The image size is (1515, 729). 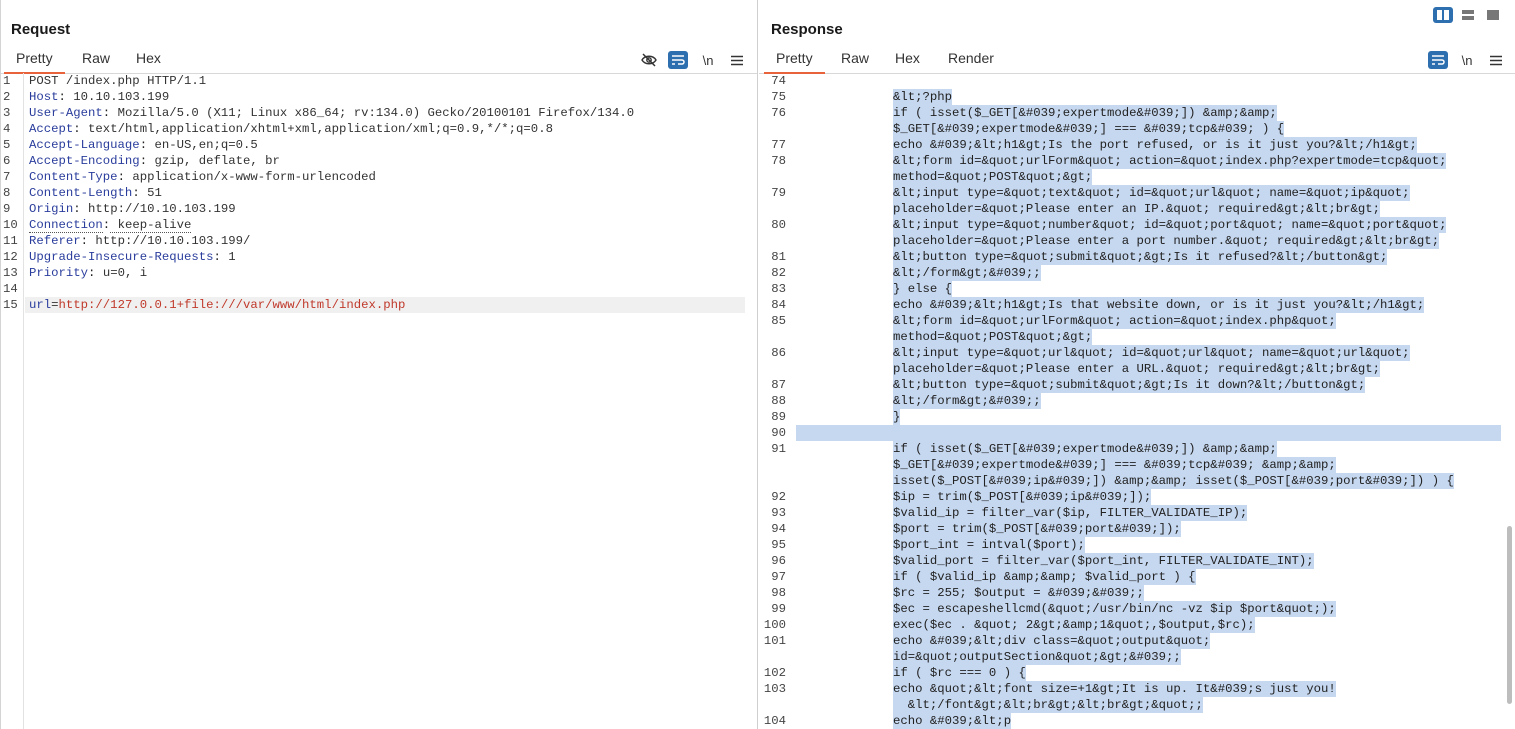 I want to click on code-text: Origin: http://10.10.103.199, so click(x=132, y=209).